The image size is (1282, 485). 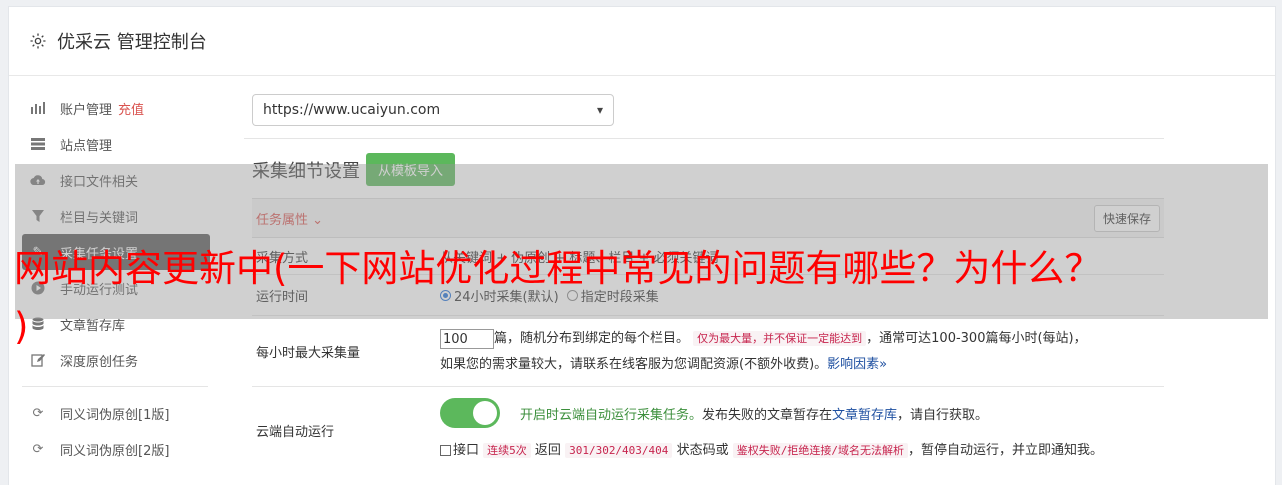 What do you see at coordinates (295, 432) in the screenshot?
I see `row-label: 云端自动运行` at bounding box center [295, 432].